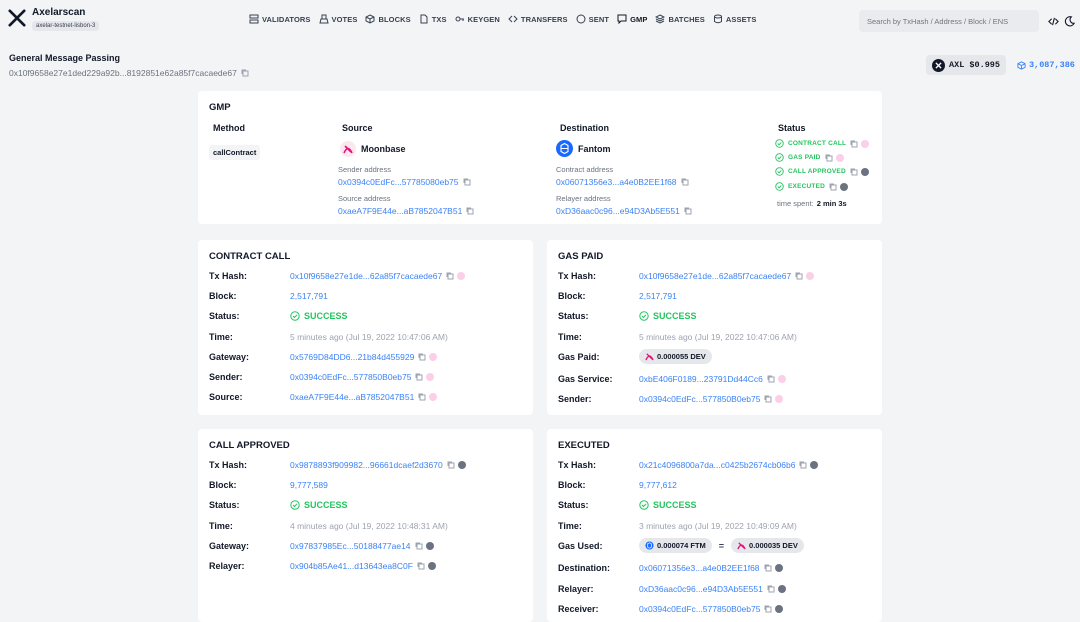 This screenshot has width=1080, height=622. What do you see at coordinates (400, 211) in the screenshot?
I see `source-address-link: 0xaeA7F9E44e...aB7852047B51` at bounding box center [400, 211].